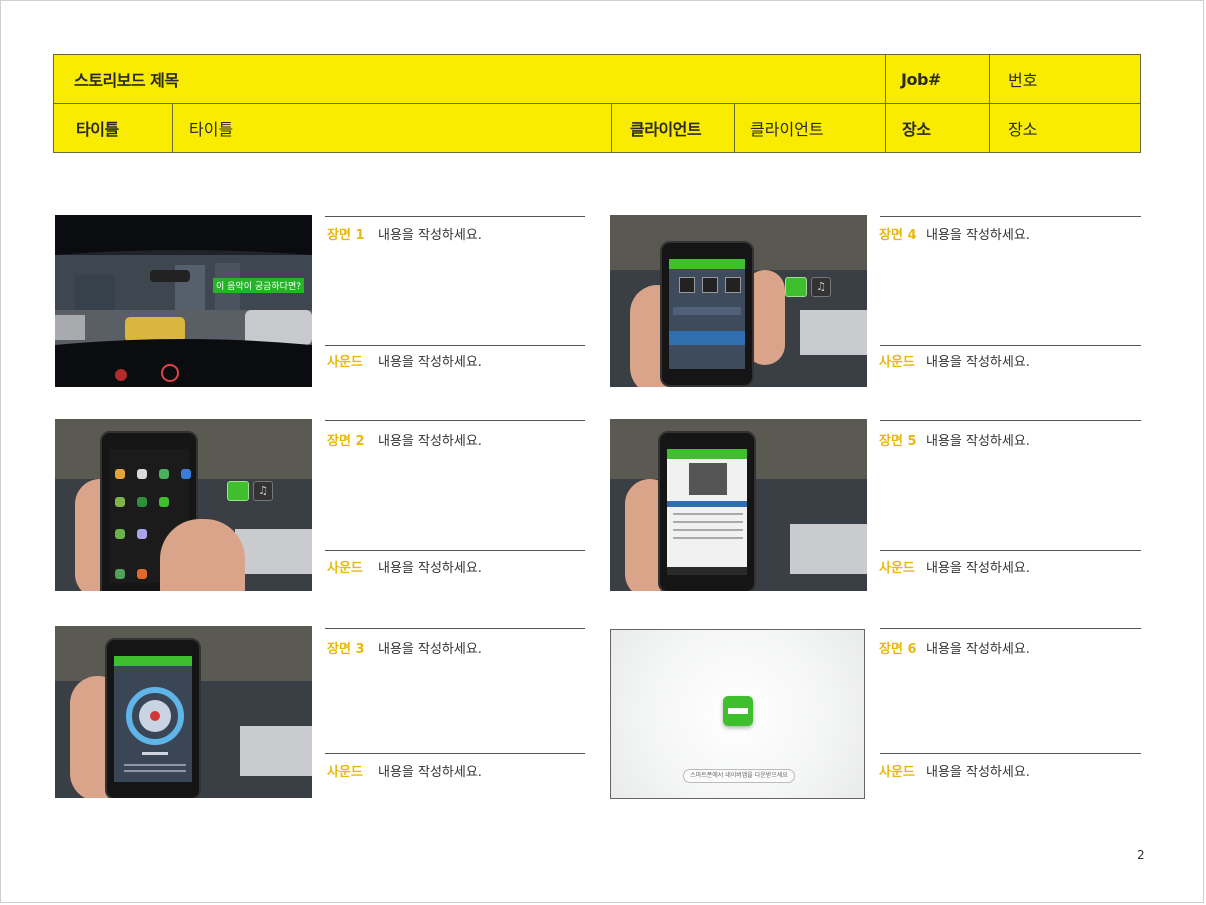 This screenshot has height=905, width=1206. Describe the element at coordinates (978, 649) in the screenshot. I see `scene-6-text: 내용을 작성하세요.` at that location.